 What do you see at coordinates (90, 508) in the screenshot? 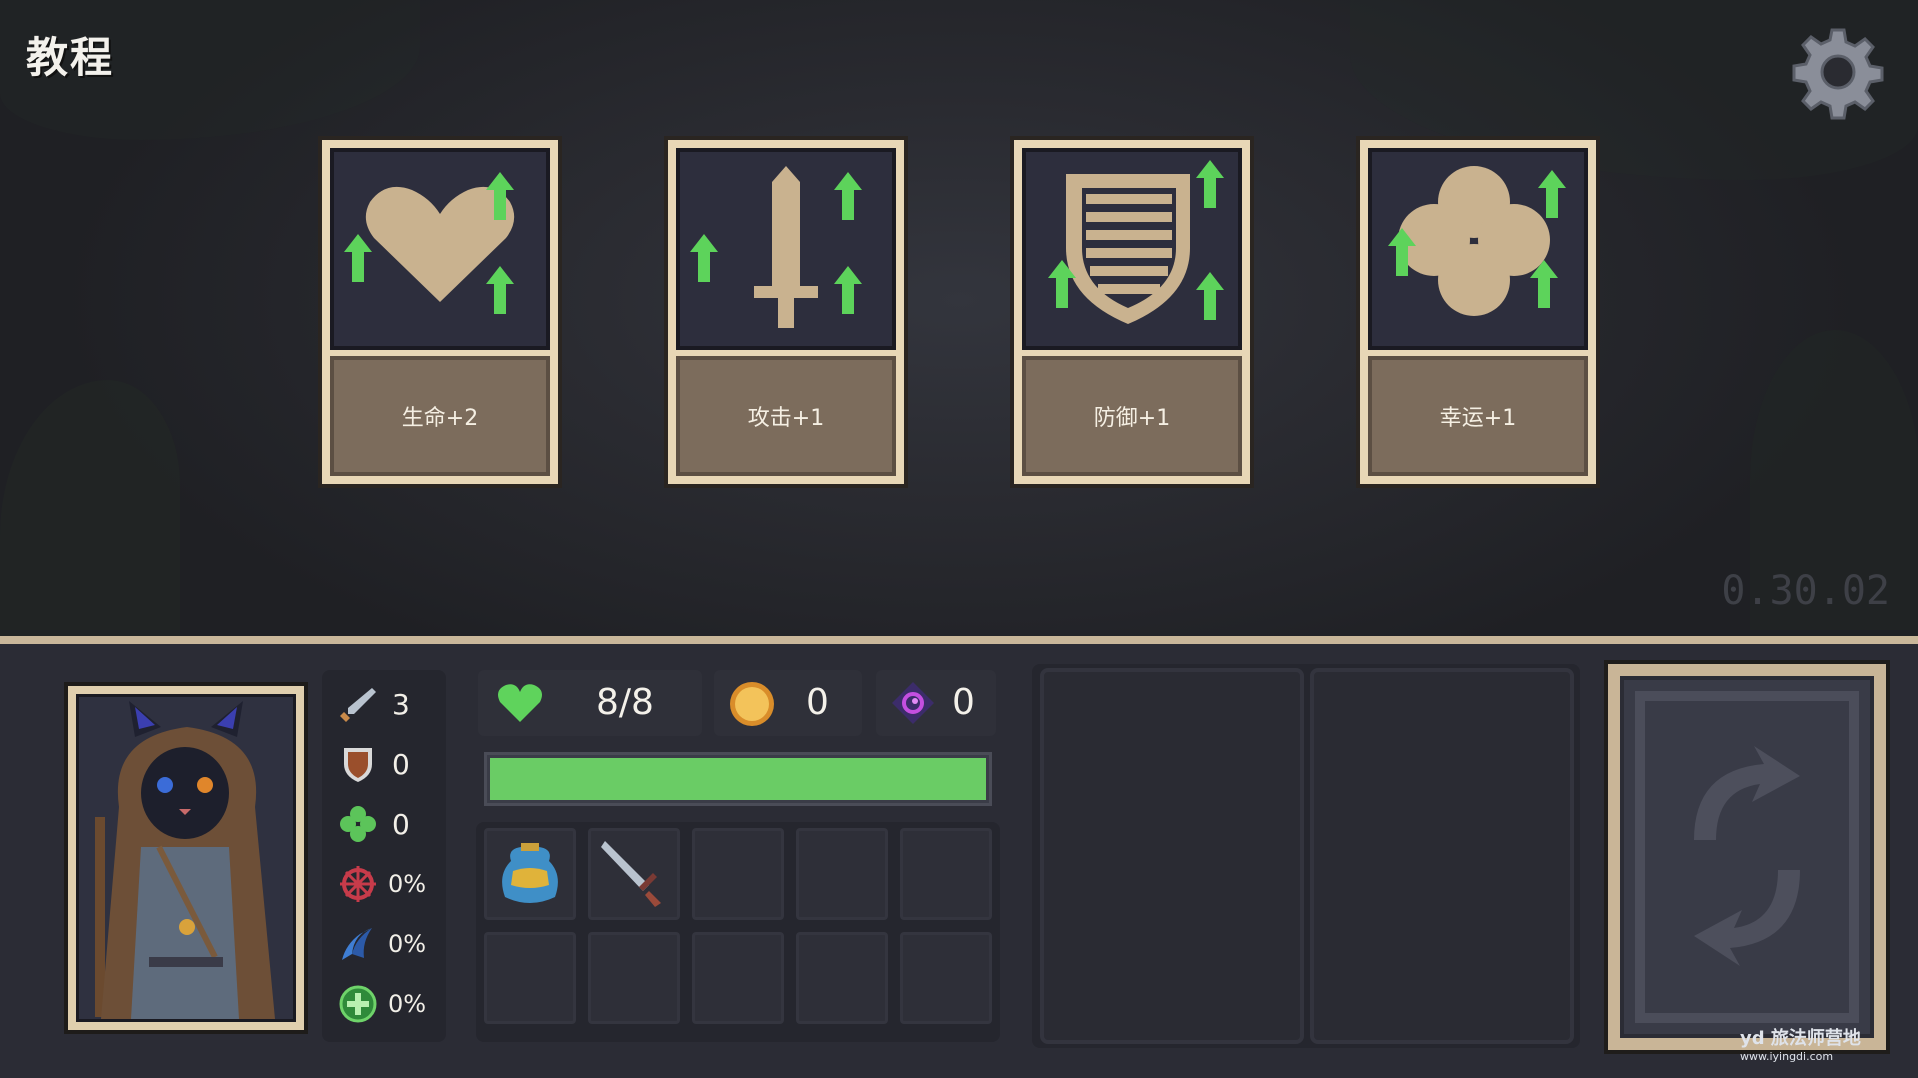
I see `foliage-left` at bounding box center [90, 508].